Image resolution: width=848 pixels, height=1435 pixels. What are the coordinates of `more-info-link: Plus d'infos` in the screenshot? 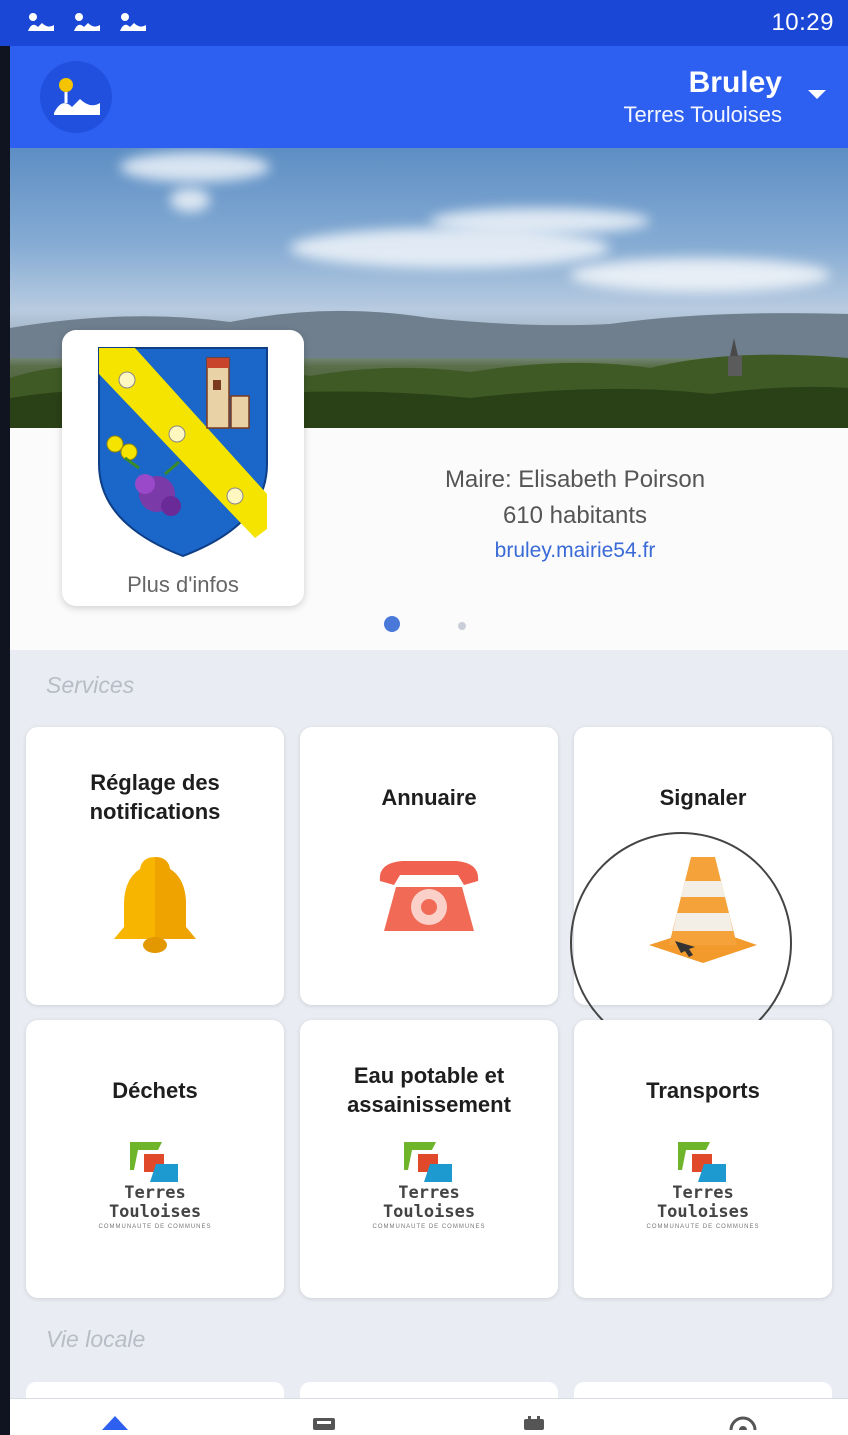 It's located at (183, 585).